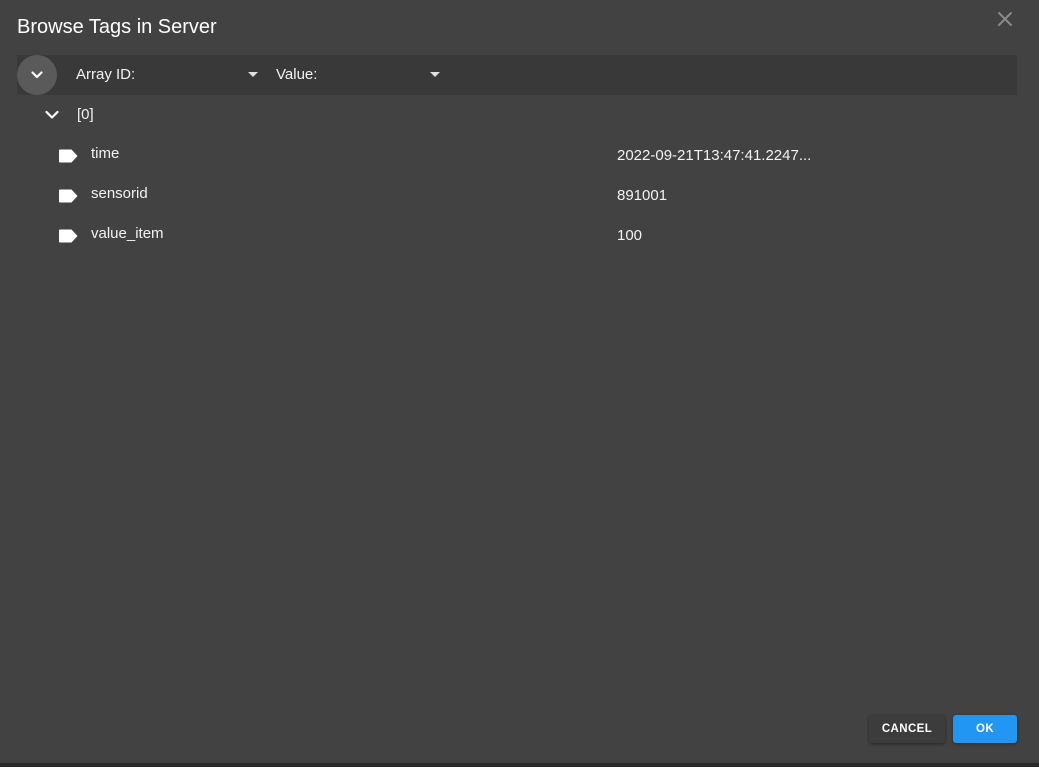 This screenshot has height=767, width=1039. What do you see at coordinates (360, 75) in the screenshot?
I see `value-select: Value:` at bounding box center [360, 75].